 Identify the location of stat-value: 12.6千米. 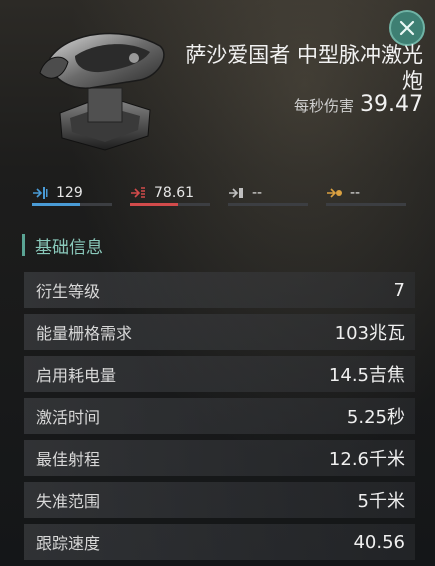
(366, 459).